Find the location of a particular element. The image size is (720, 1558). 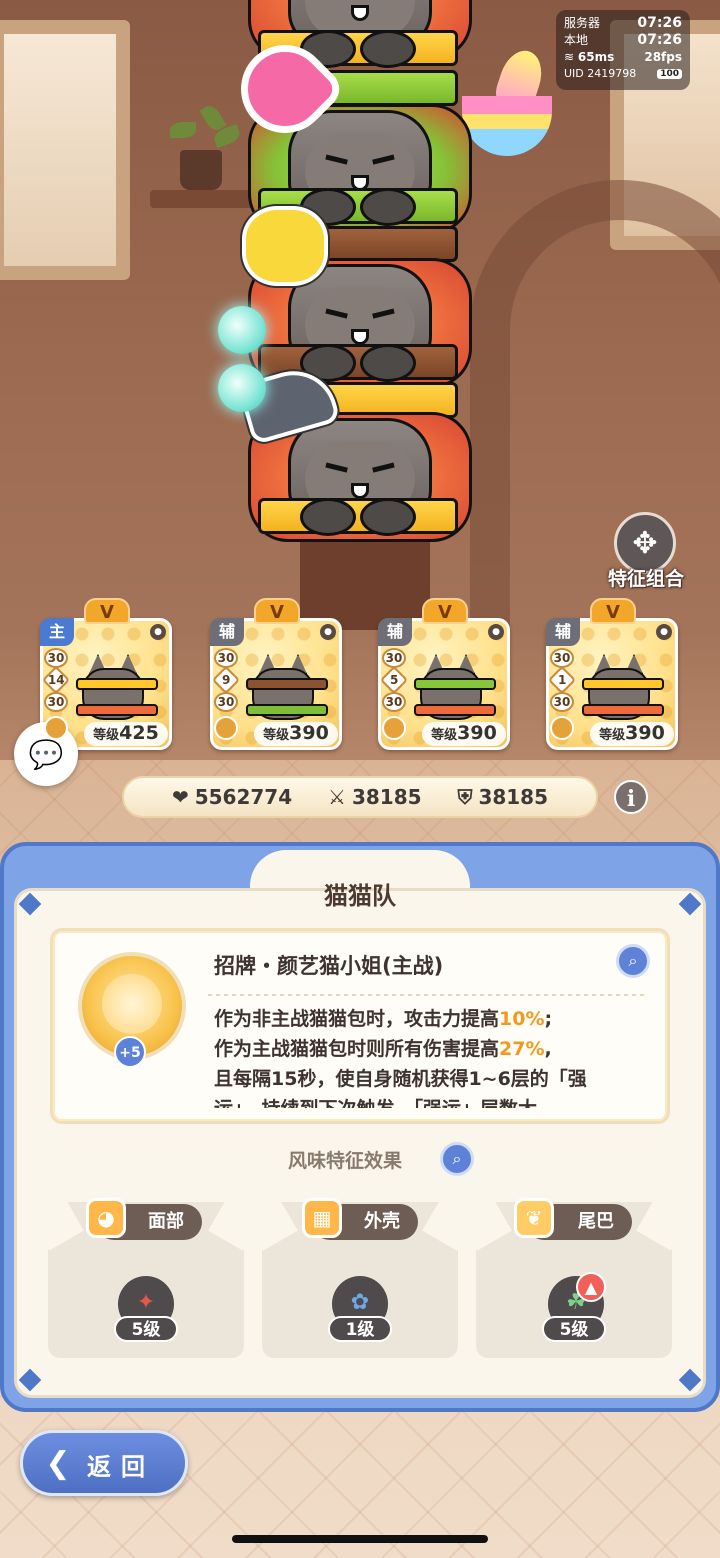

chip-list: 30 5 30 is located at coordinates (394, 681).